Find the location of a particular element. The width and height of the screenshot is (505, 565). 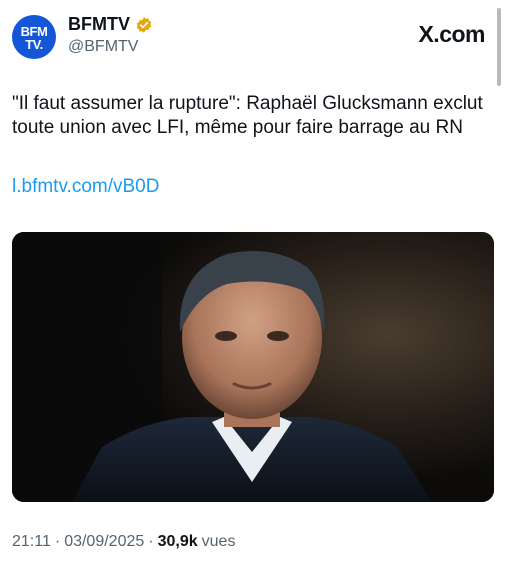

avatar: BFM TV. is located at coordinates (34, 37).